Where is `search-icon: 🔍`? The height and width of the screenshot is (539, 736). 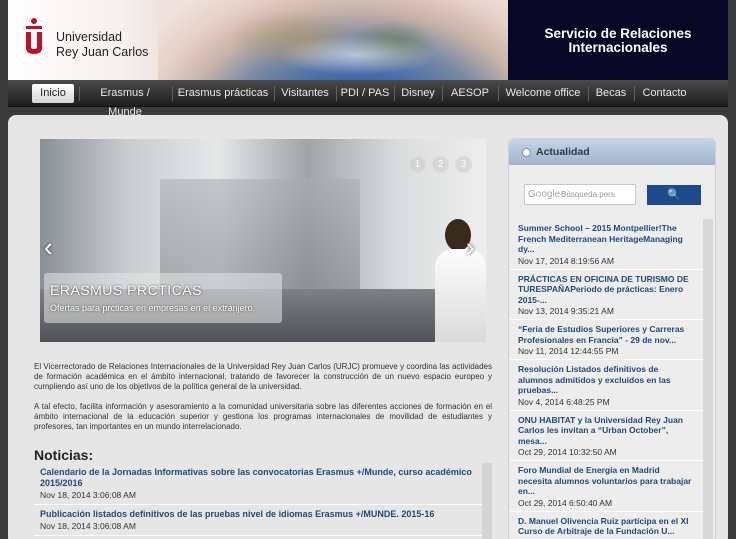
search-icon: 🔍 is located at coordinates (674, 195).